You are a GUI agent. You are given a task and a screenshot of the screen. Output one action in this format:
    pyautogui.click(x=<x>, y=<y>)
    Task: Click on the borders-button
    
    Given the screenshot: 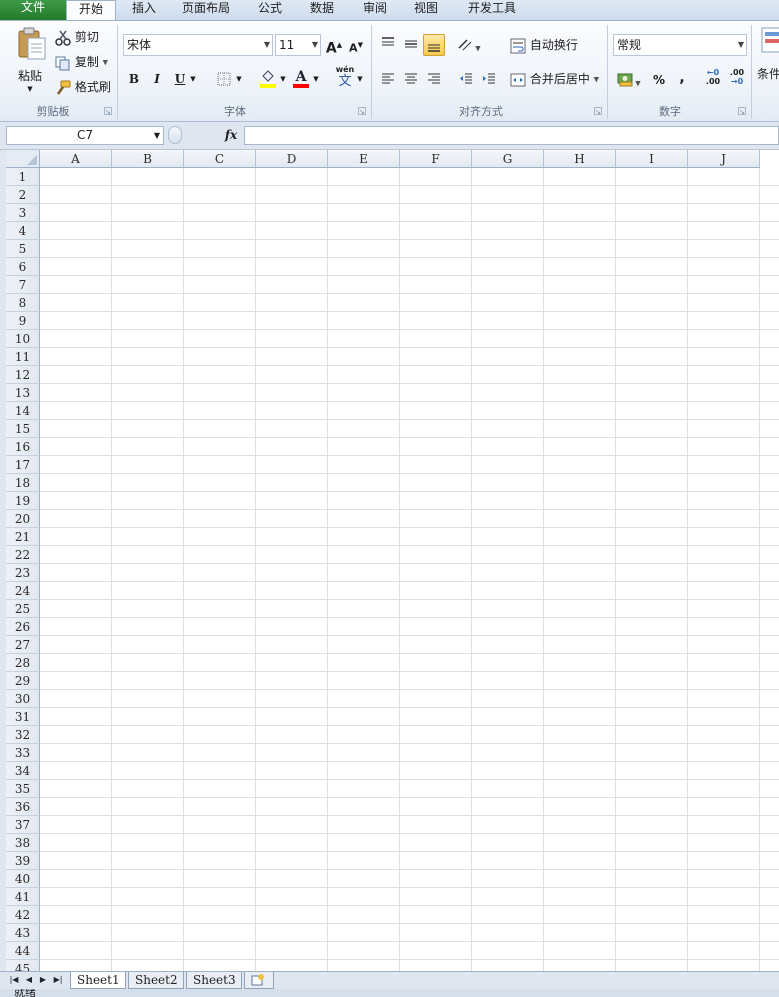 What is the action you would take?
    pyautogui.click(x=224, y=79)
    